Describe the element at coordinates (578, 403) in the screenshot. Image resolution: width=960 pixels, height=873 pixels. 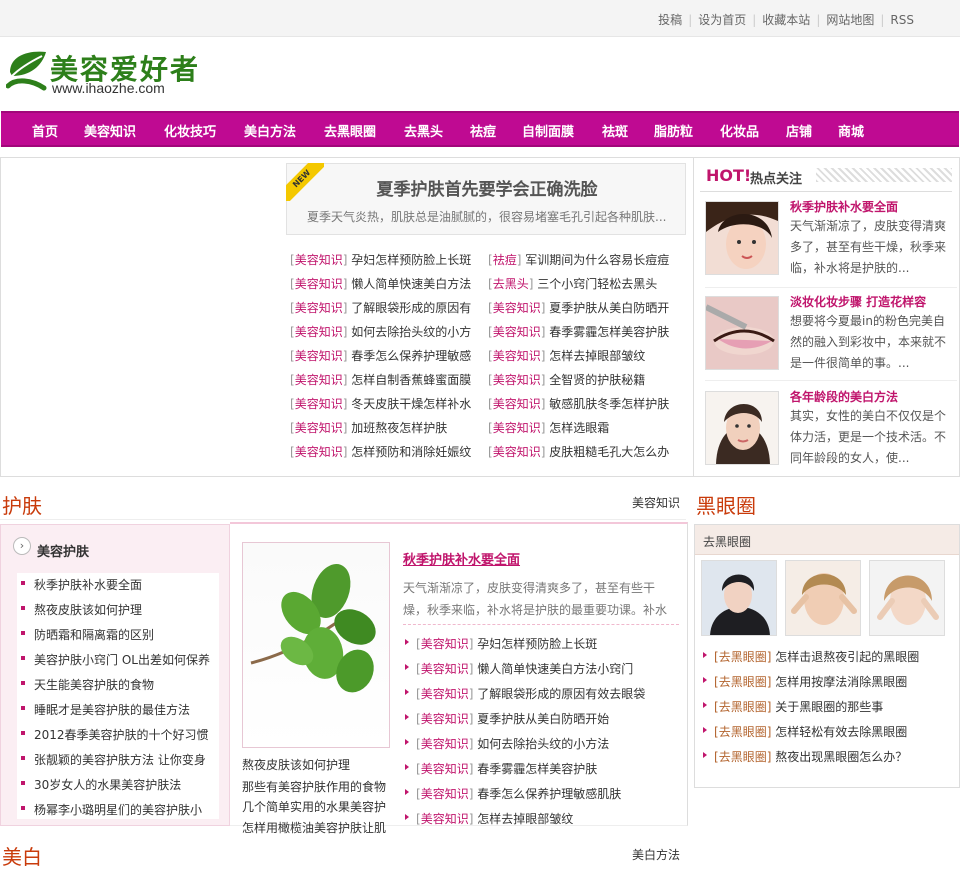
I see `news-item: [美容知识] 敏感肌肤冬季怎样护肤` at that location.